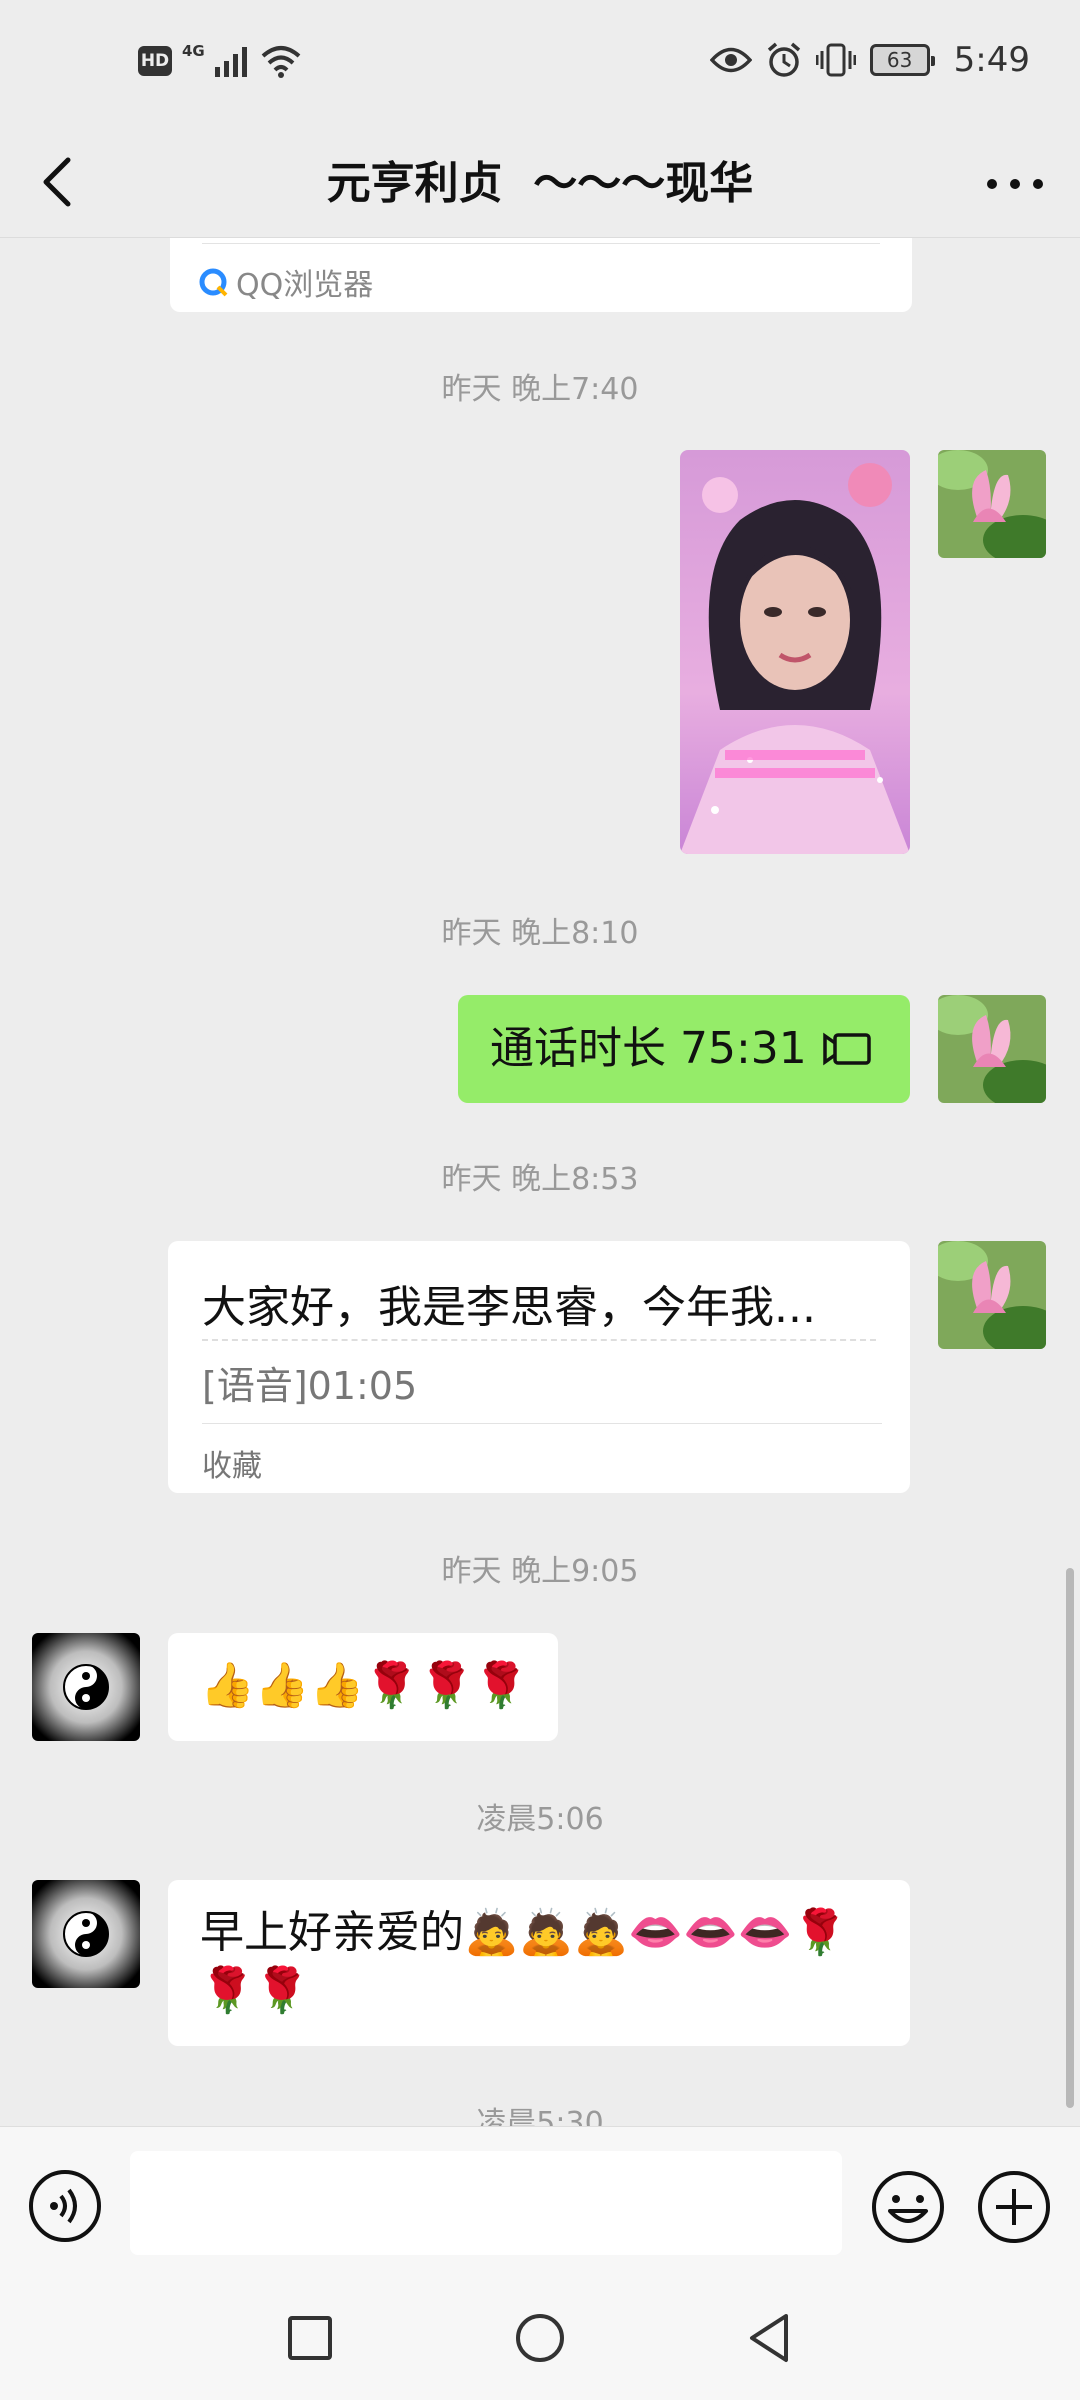  I want to click on video-call-icon, so click(847, 1049).